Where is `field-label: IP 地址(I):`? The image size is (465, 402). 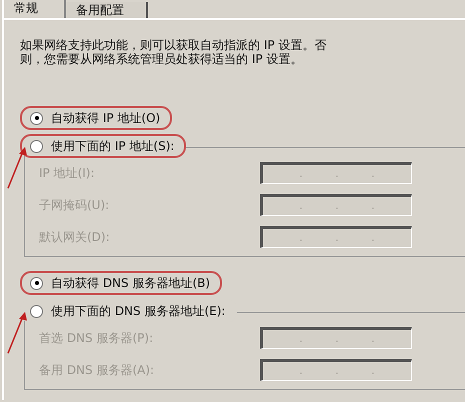
field-label: IP 地址(I): is located at coordinates (67, 173).